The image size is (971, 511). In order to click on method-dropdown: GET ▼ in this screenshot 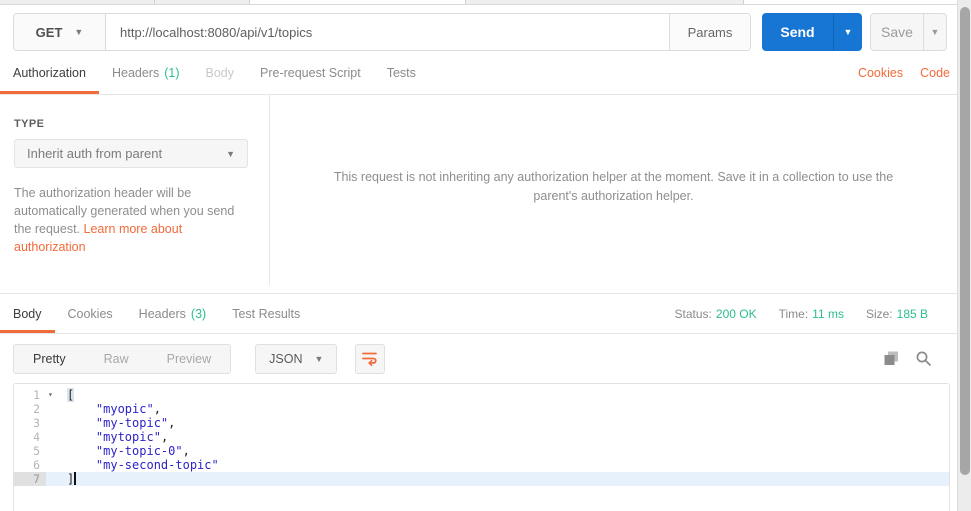, I will do `click(59, 32)`.